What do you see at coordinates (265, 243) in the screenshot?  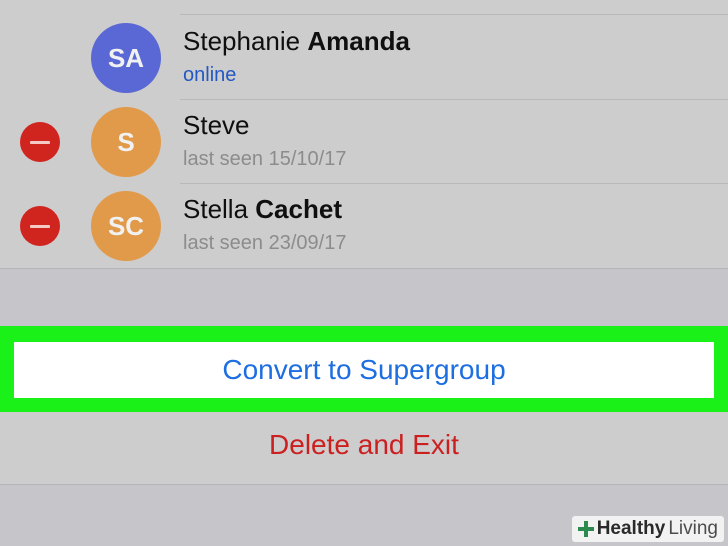 I see `member-status: last seen 23/09/17` at bounding box center [265, 243].